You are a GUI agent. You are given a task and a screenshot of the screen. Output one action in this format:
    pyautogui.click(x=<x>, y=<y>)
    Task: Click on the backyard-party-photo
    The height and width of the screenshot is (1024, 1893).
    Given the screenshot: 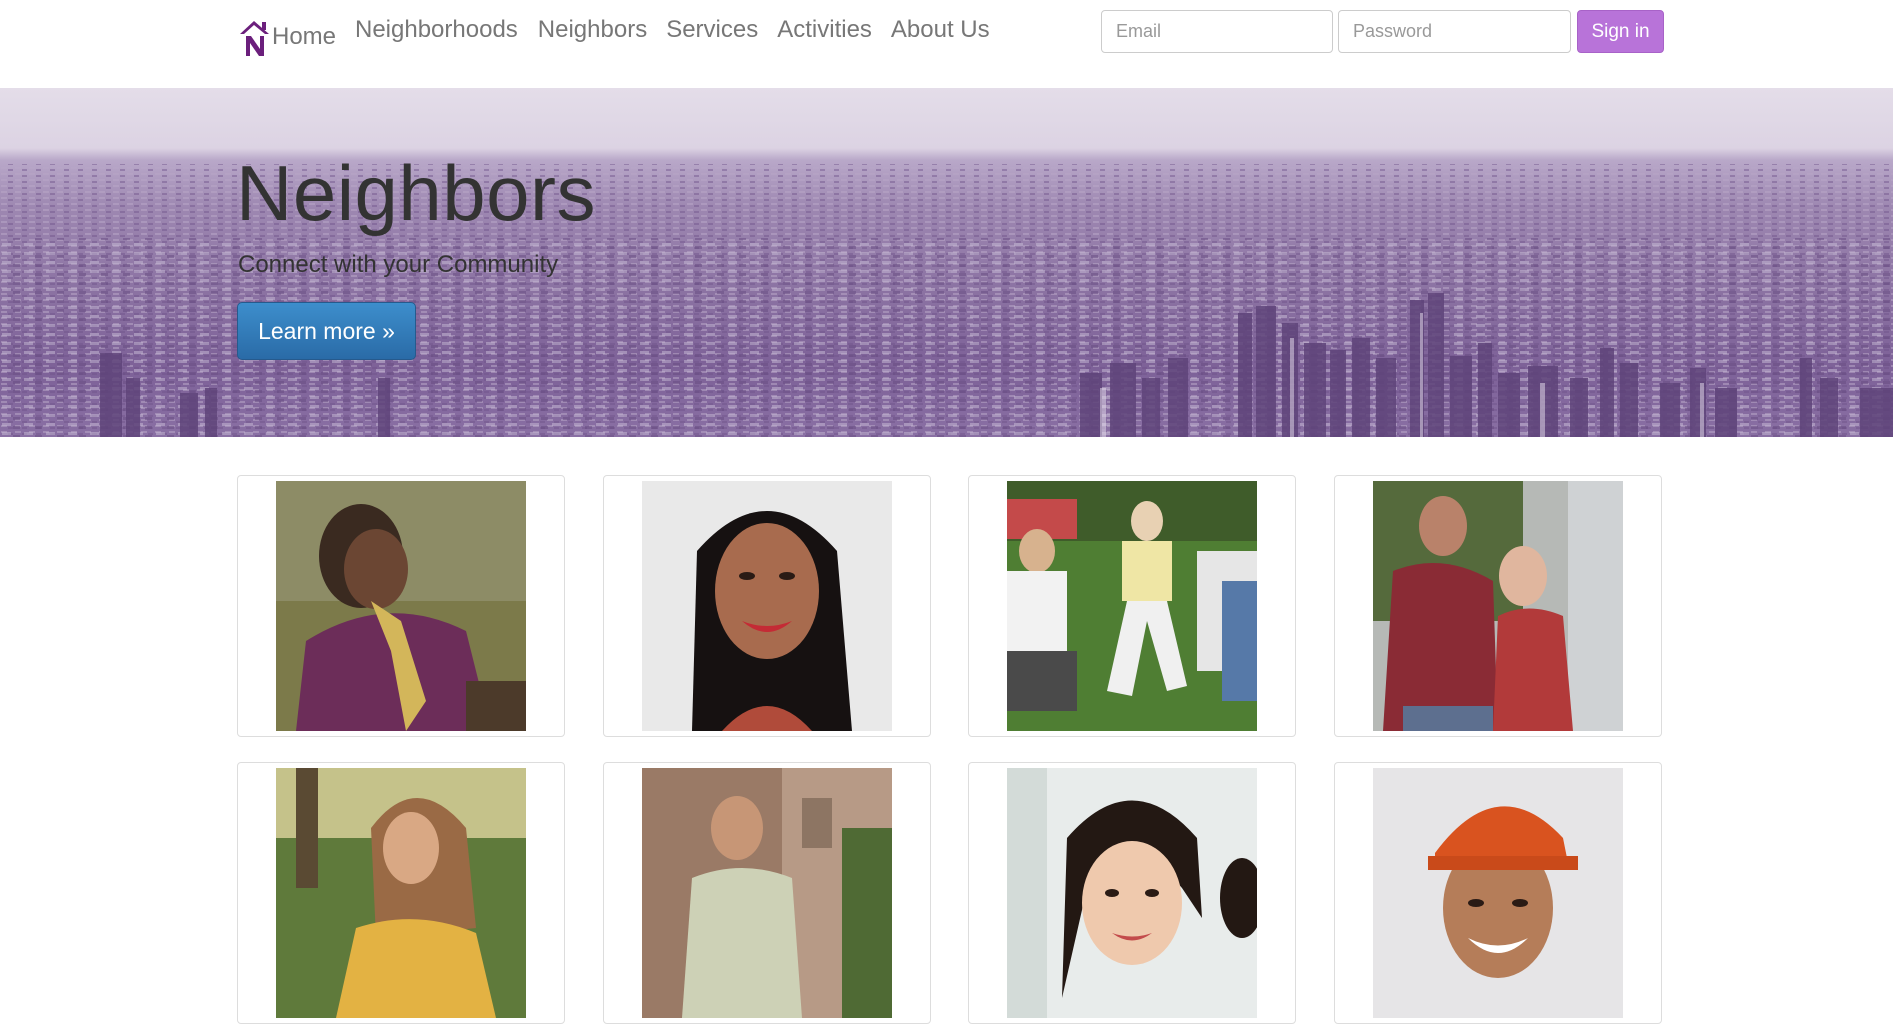 What is the action you would take?
    pyautogui.click(x=1132, y=606)
    